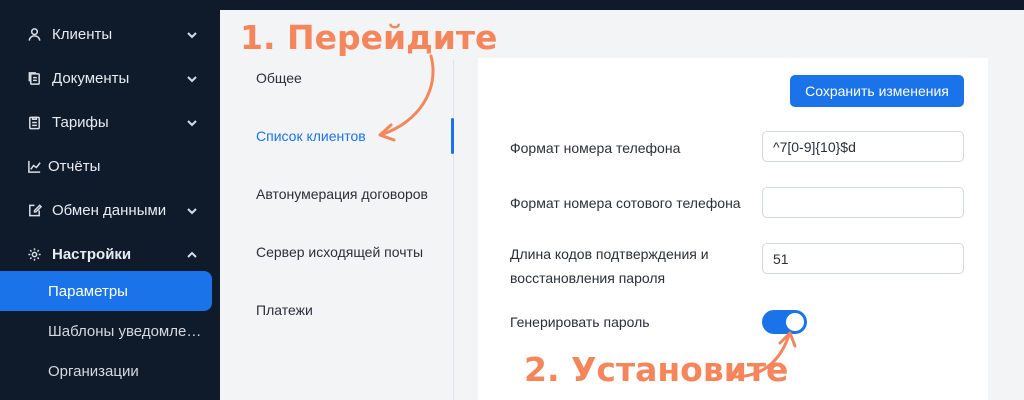 The image size is (1024, 400). Describe the element at coordinates (795, 322) in the screenshot. I see `toggle-knob` at that location.